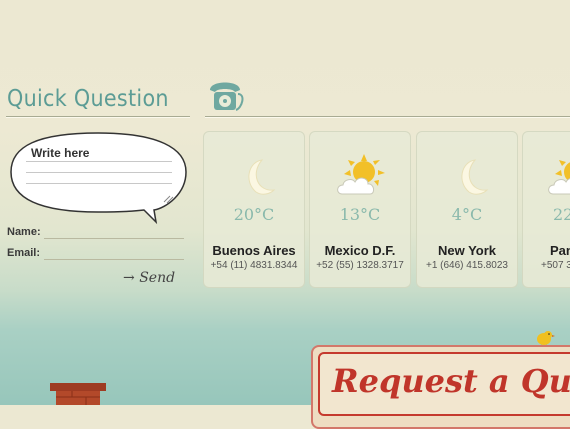 Image resolution: width=570 pixels, height=429 pixels. What do you see at coordinates (466, 265) in the screenshot?
I see `phone-number: +1 (646) 415.8023` at bounding box center [466, 265].